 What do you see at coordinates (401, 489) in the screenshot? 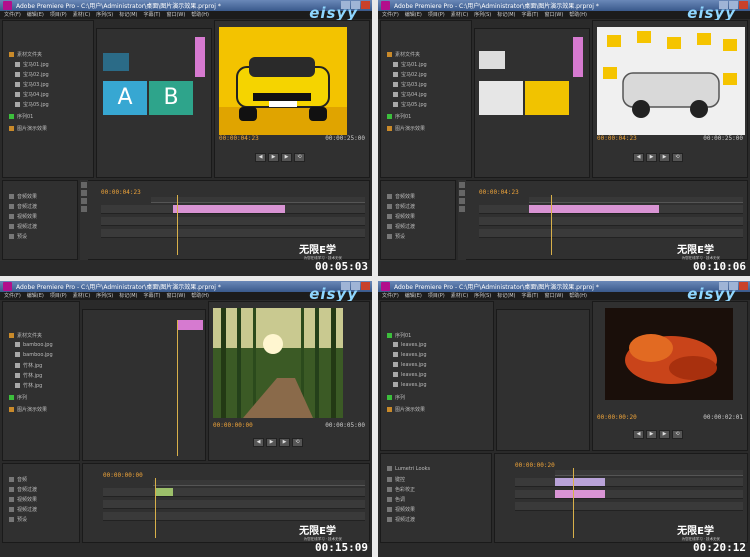
I see `effects-item: 色彩校正` at bounding box center [401, 489].